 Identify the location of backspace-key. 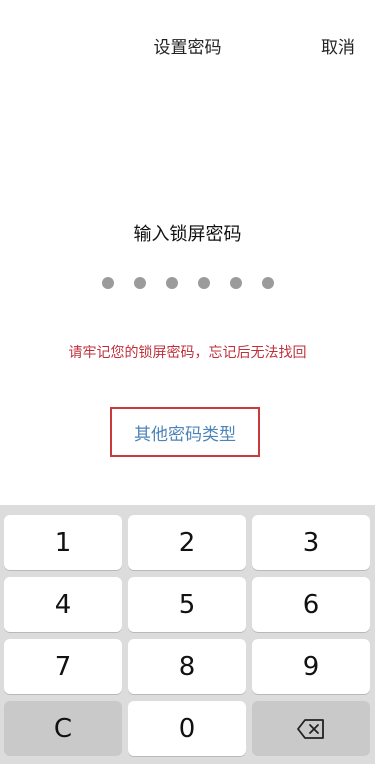
(311, 728).